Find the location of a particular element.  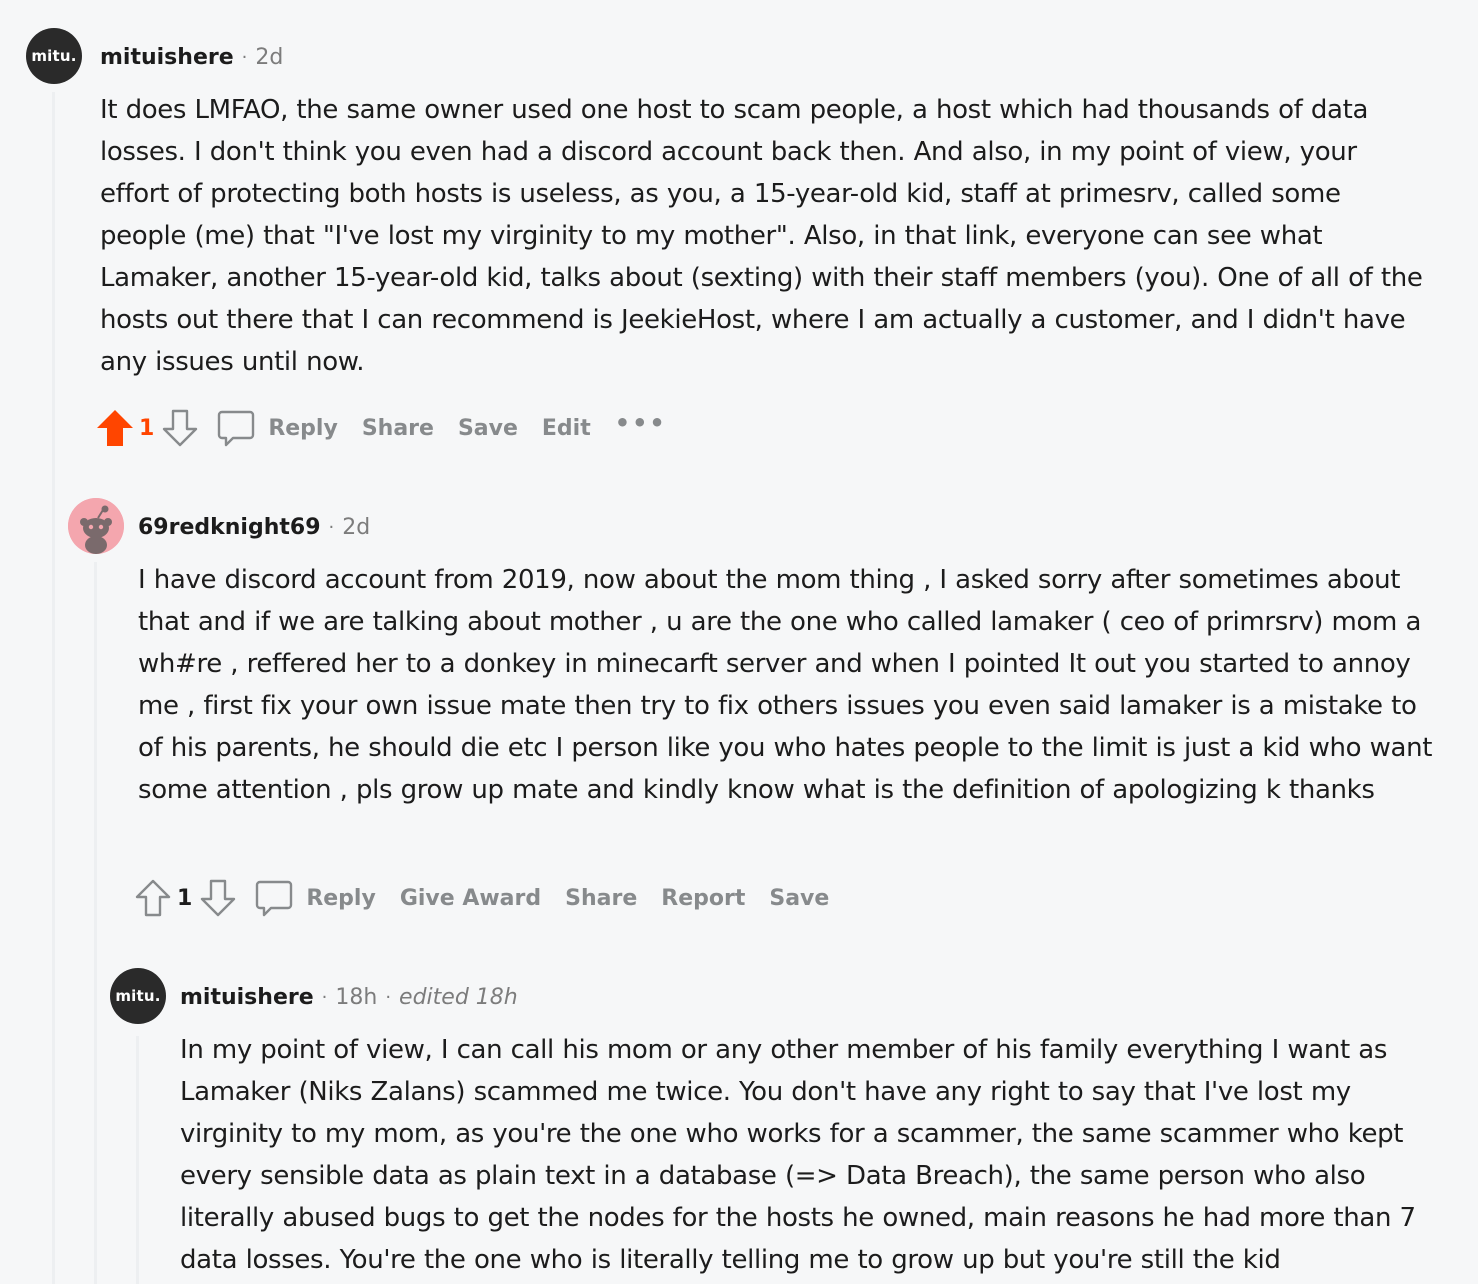

comment-meta: 69redknight69 · 2d is located at coordinates (254, 527).